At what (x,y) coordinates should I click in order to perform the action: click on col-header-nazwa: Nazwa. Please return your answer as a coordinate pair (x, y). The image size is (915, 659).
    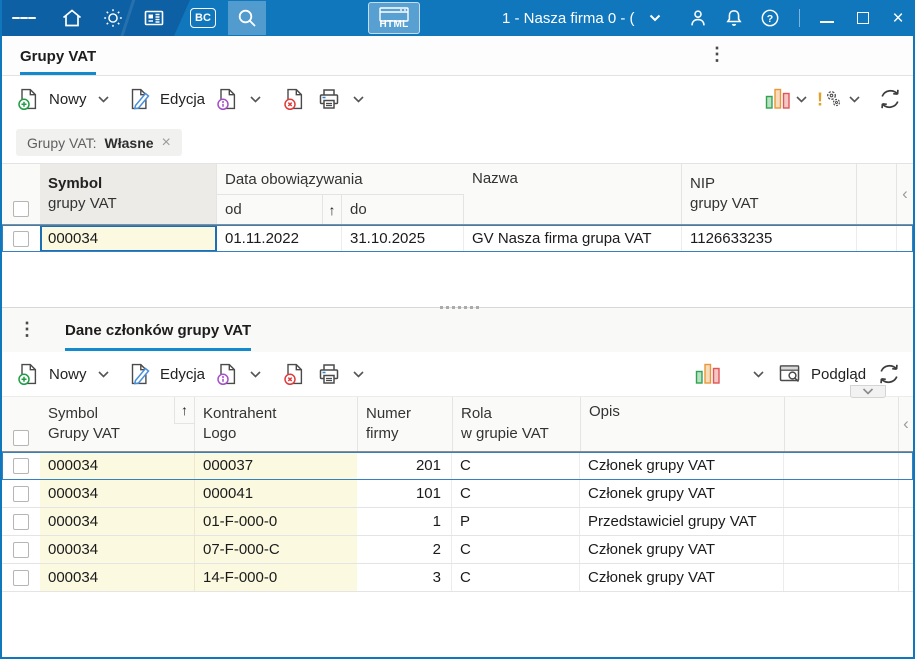
    Looking at the image, I should click on (573, 194).